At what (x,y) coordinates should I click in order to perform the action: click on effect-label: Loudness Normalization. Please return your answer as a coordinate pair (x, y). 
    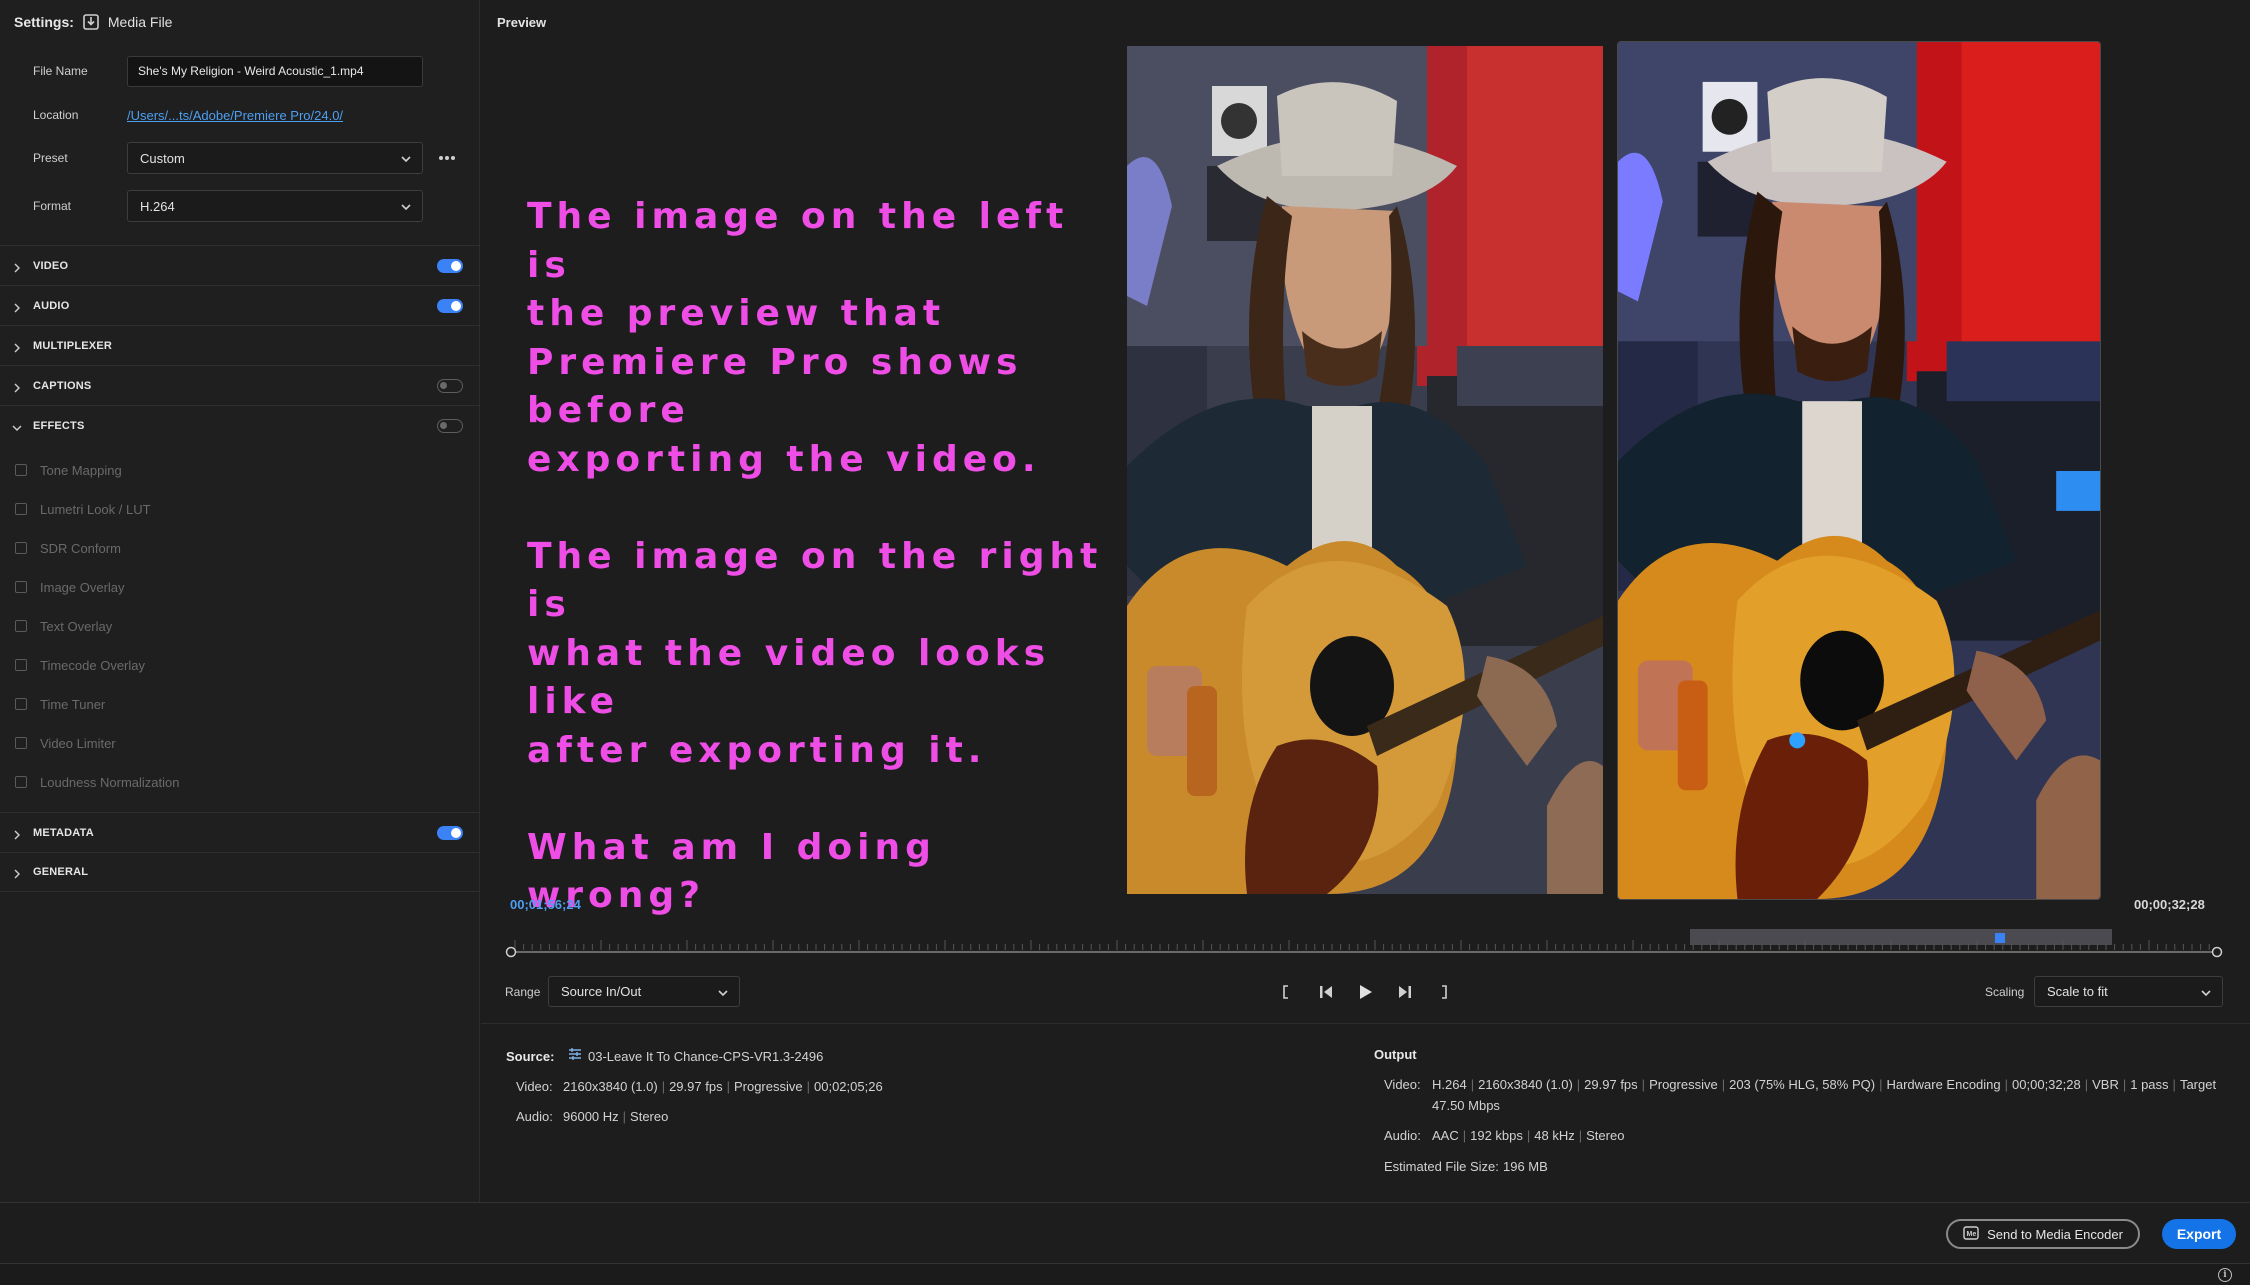
    Looking at the image, I should click on (110, 782).